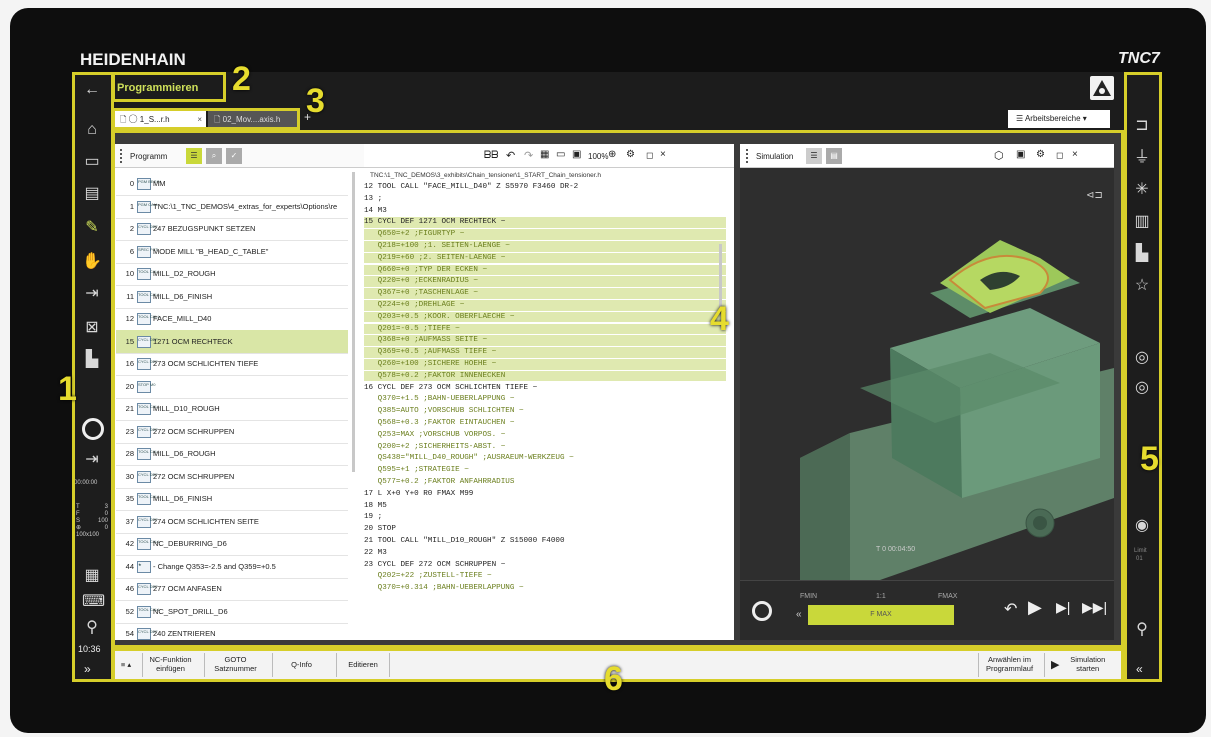  Describe the element at coordinates (1102, 88) in the screenshot. I see `warning-icon` at that location.